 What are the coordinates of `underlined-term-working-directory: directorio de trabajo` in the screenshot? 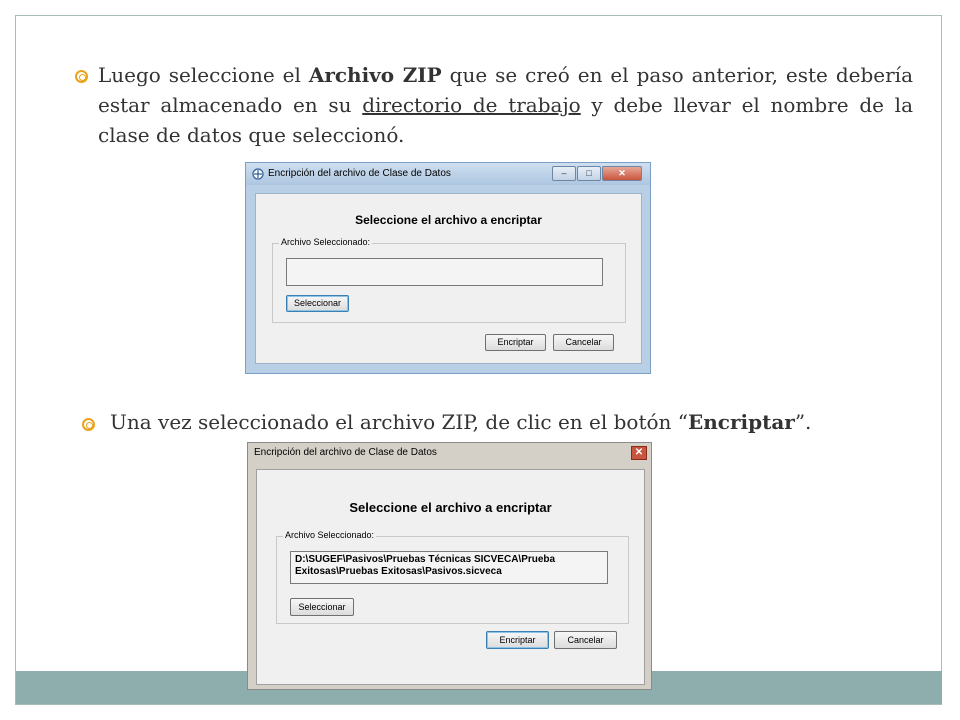 It's located at (471, 105).